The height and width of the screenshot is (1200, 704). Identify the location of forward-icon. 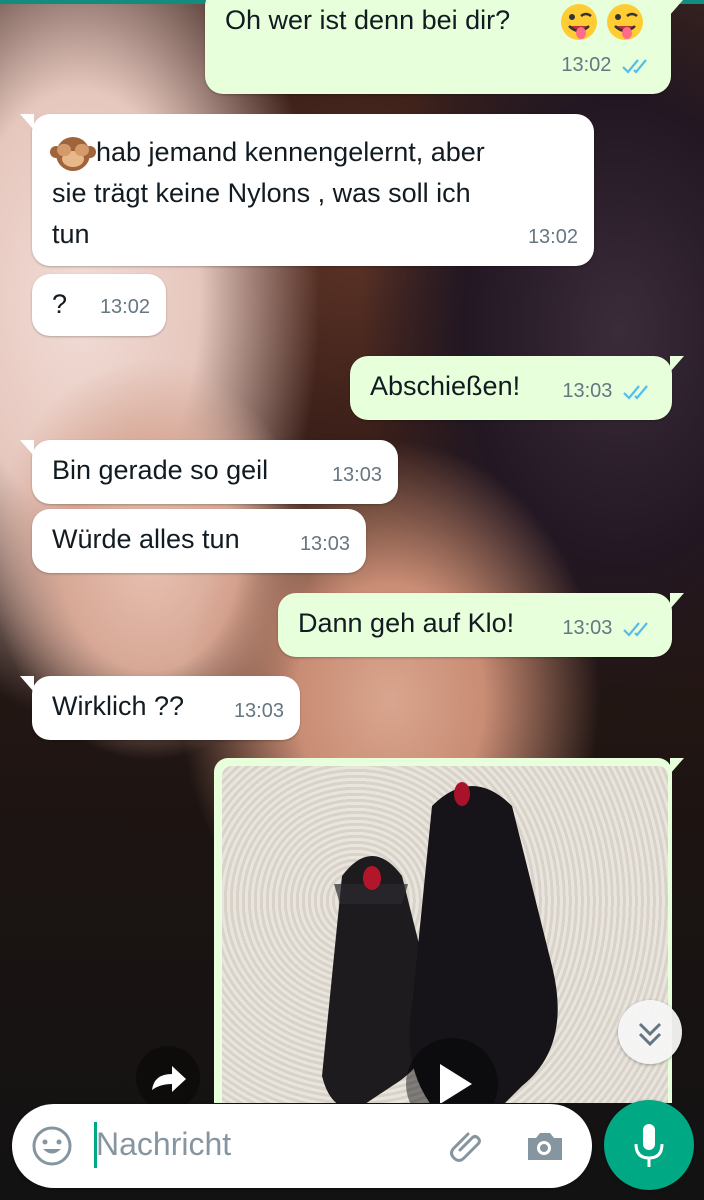
(169, 1079).